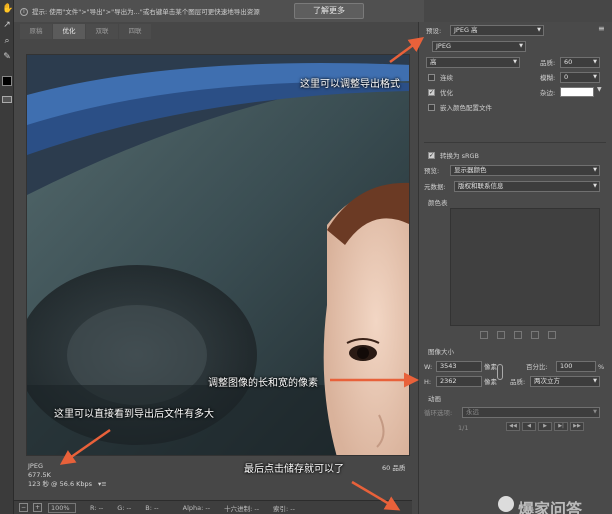 Image resolution: width=612 pixels, height=514 pixels. I want to click on metadata-label: 元数据:, so click(435, 187).